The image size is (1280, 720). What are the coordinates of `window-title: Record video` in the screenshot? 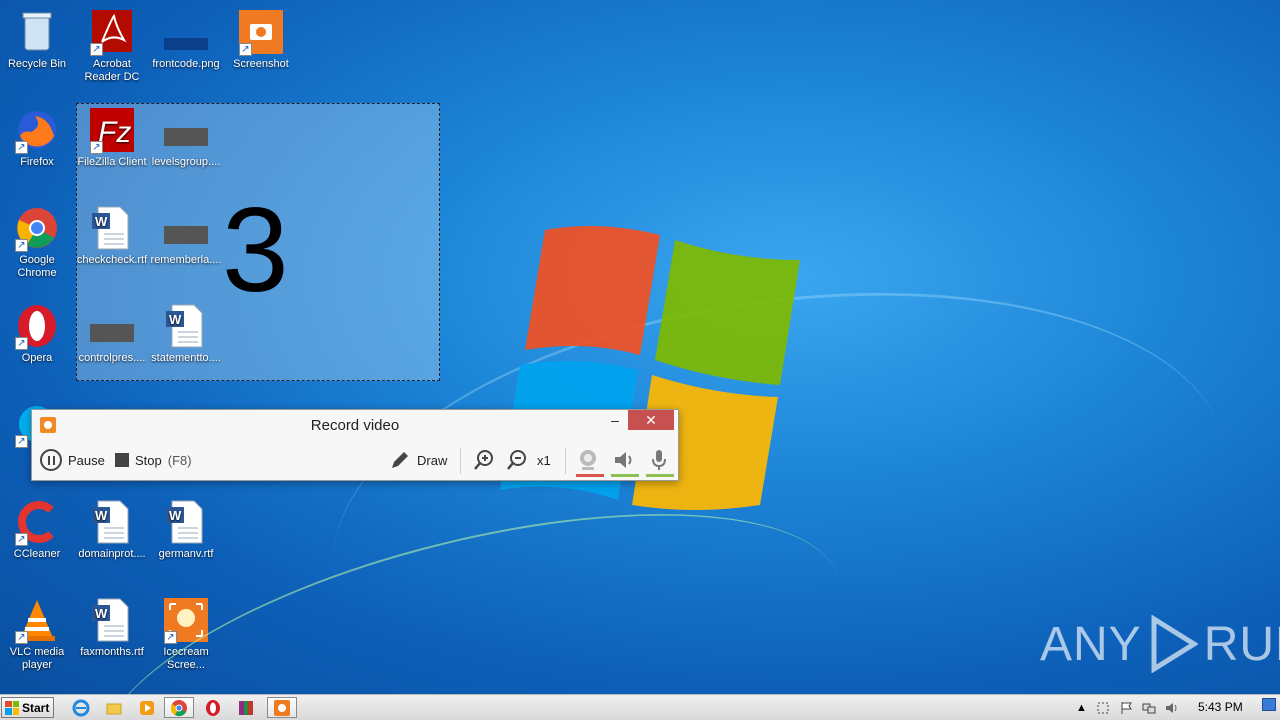 It's located at (355, 425).